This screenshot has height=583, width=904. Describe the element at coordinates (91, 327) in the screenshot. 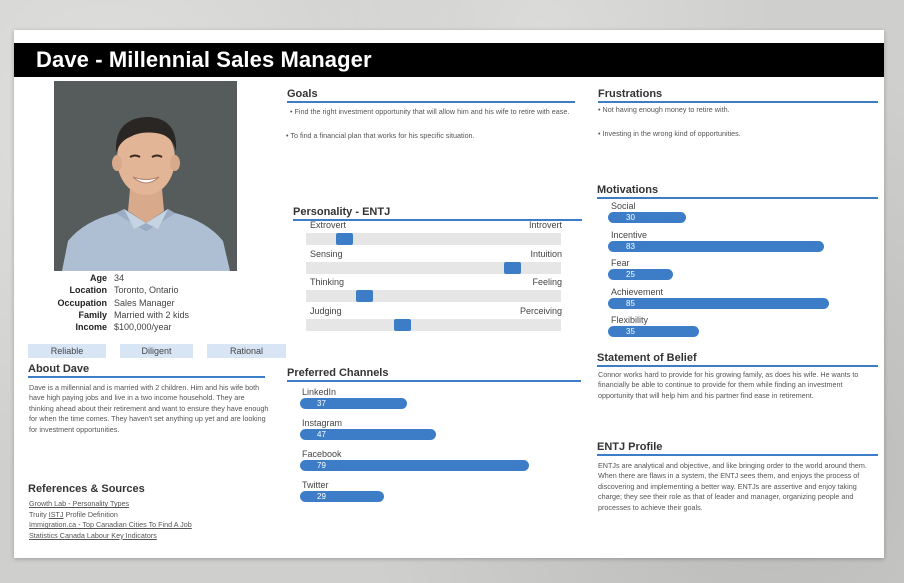

I see `profile-key: Income` at that location.